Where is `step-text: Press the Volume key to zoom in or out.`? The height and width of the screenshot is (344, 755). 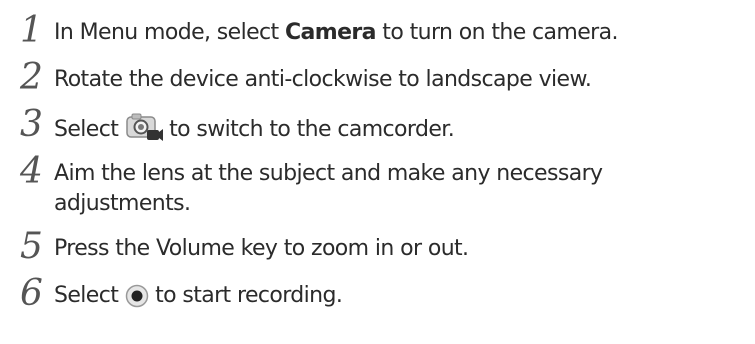
step-text: Press the Volume key to zoom in or out. is located at coordinates (261, 248).